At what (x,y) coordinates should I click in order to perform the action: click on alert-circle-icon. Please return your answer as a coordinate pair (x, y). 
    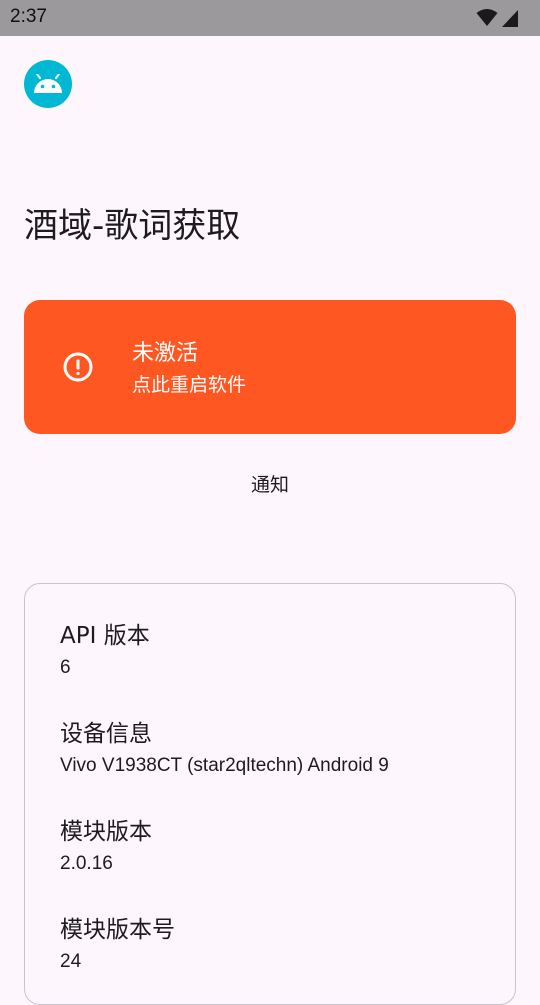
    Looking at the image, I should click on (78, 367).